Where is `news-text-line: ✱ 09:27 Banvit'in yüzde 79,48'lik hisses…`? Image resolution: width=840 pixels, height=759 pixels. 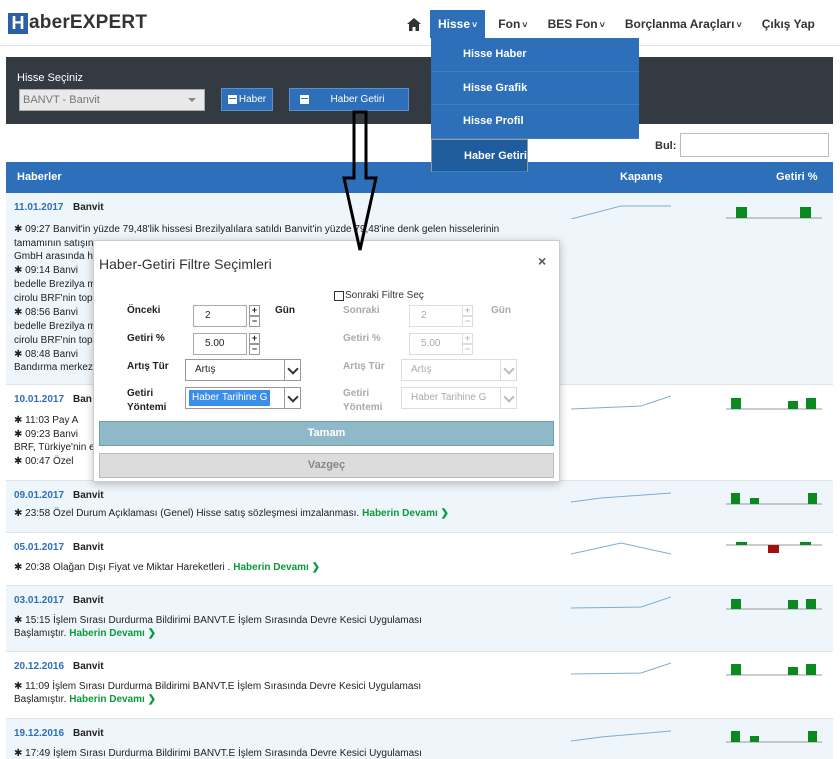 news-text-line: ✱ 09:27 Banvit'in yüzde 79,48'lik hisses… is located at coordinates (256, 229).